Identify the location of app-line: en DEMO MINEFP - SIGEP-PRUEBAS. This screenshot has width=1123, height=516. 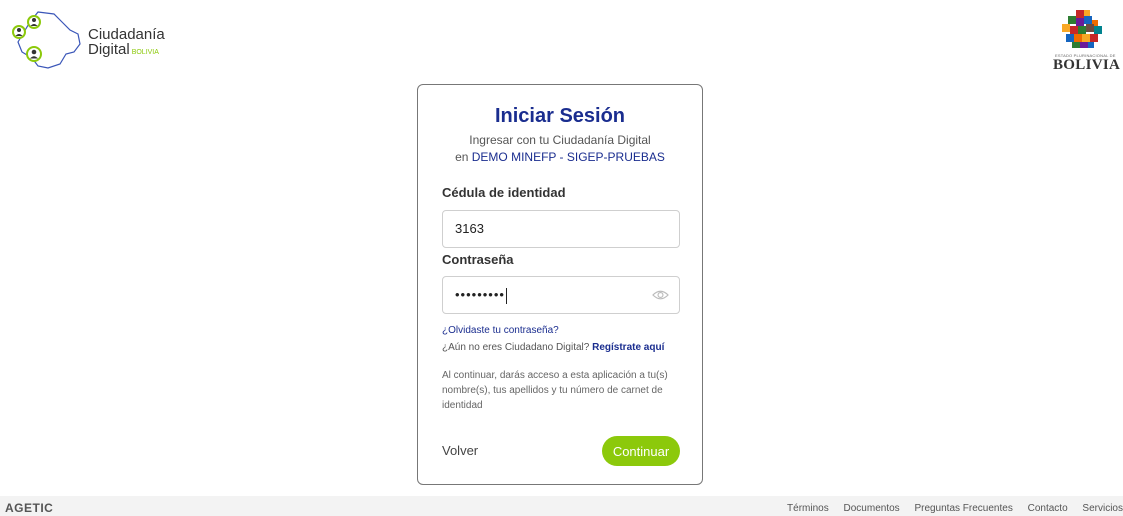
(560, 157).